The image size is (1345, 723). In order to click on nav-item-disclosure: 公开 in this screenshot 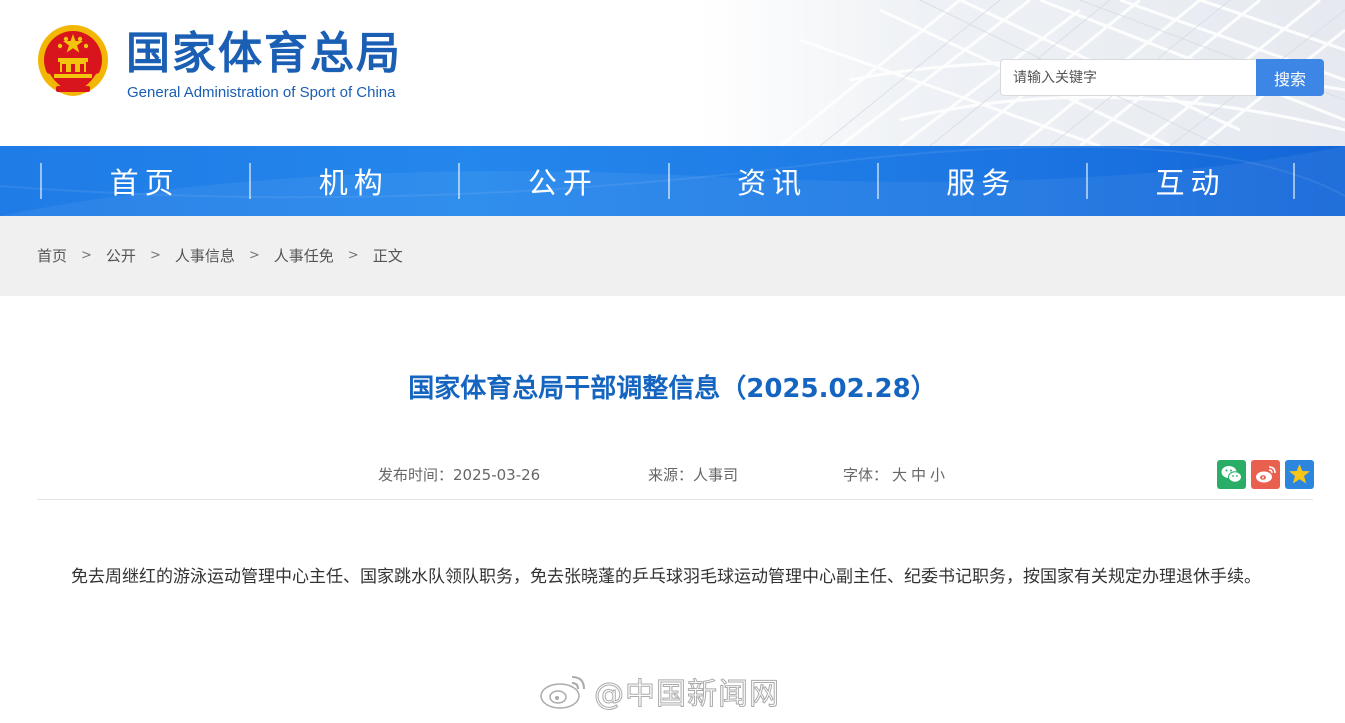, I will do `click(562, 181)`.